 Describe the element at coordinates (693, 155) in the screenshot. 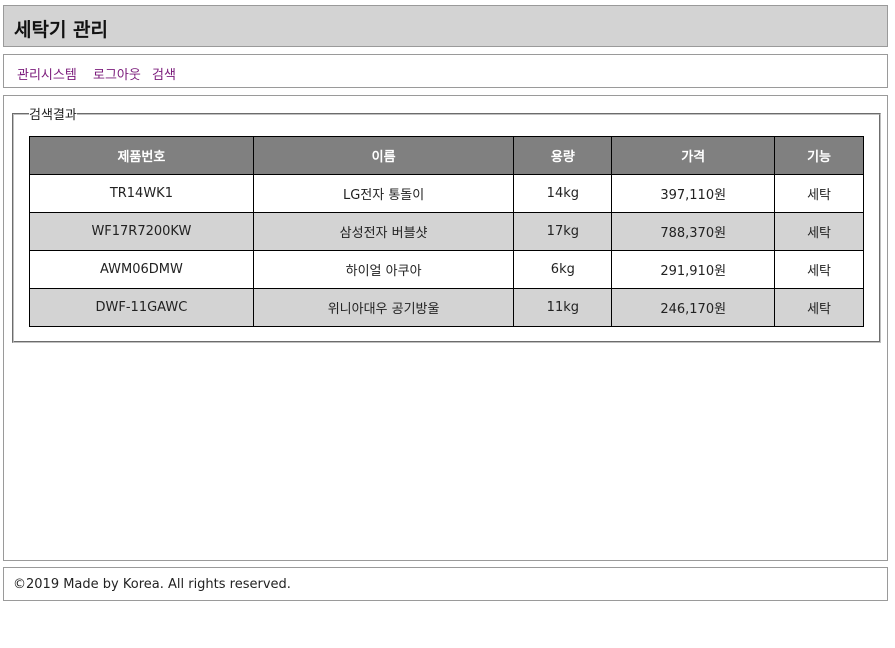

I see `column-header-price: 가격` at that location.